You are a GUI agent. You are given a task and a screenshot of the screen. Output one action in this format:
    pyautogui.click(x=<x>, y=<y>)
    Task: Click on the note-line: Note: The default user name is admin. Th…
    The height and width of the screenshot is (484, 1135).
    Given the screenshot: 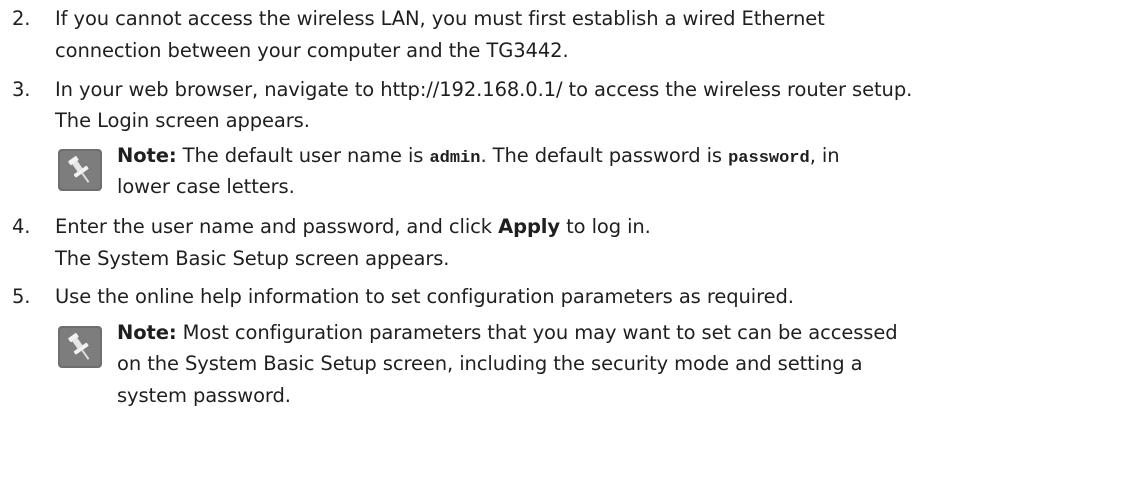 What is the action you would take?
    pyautogui.click(x=478, y=157)
    